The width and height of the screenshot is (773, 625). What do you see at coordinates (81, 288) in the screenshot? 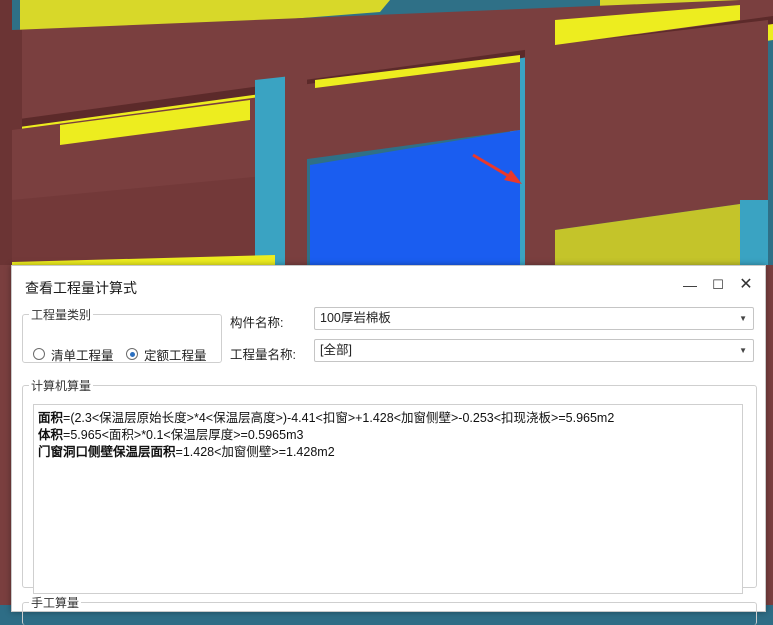
I see `dialog-title: 查看工程量计算式` at bounding box center [81, 288].